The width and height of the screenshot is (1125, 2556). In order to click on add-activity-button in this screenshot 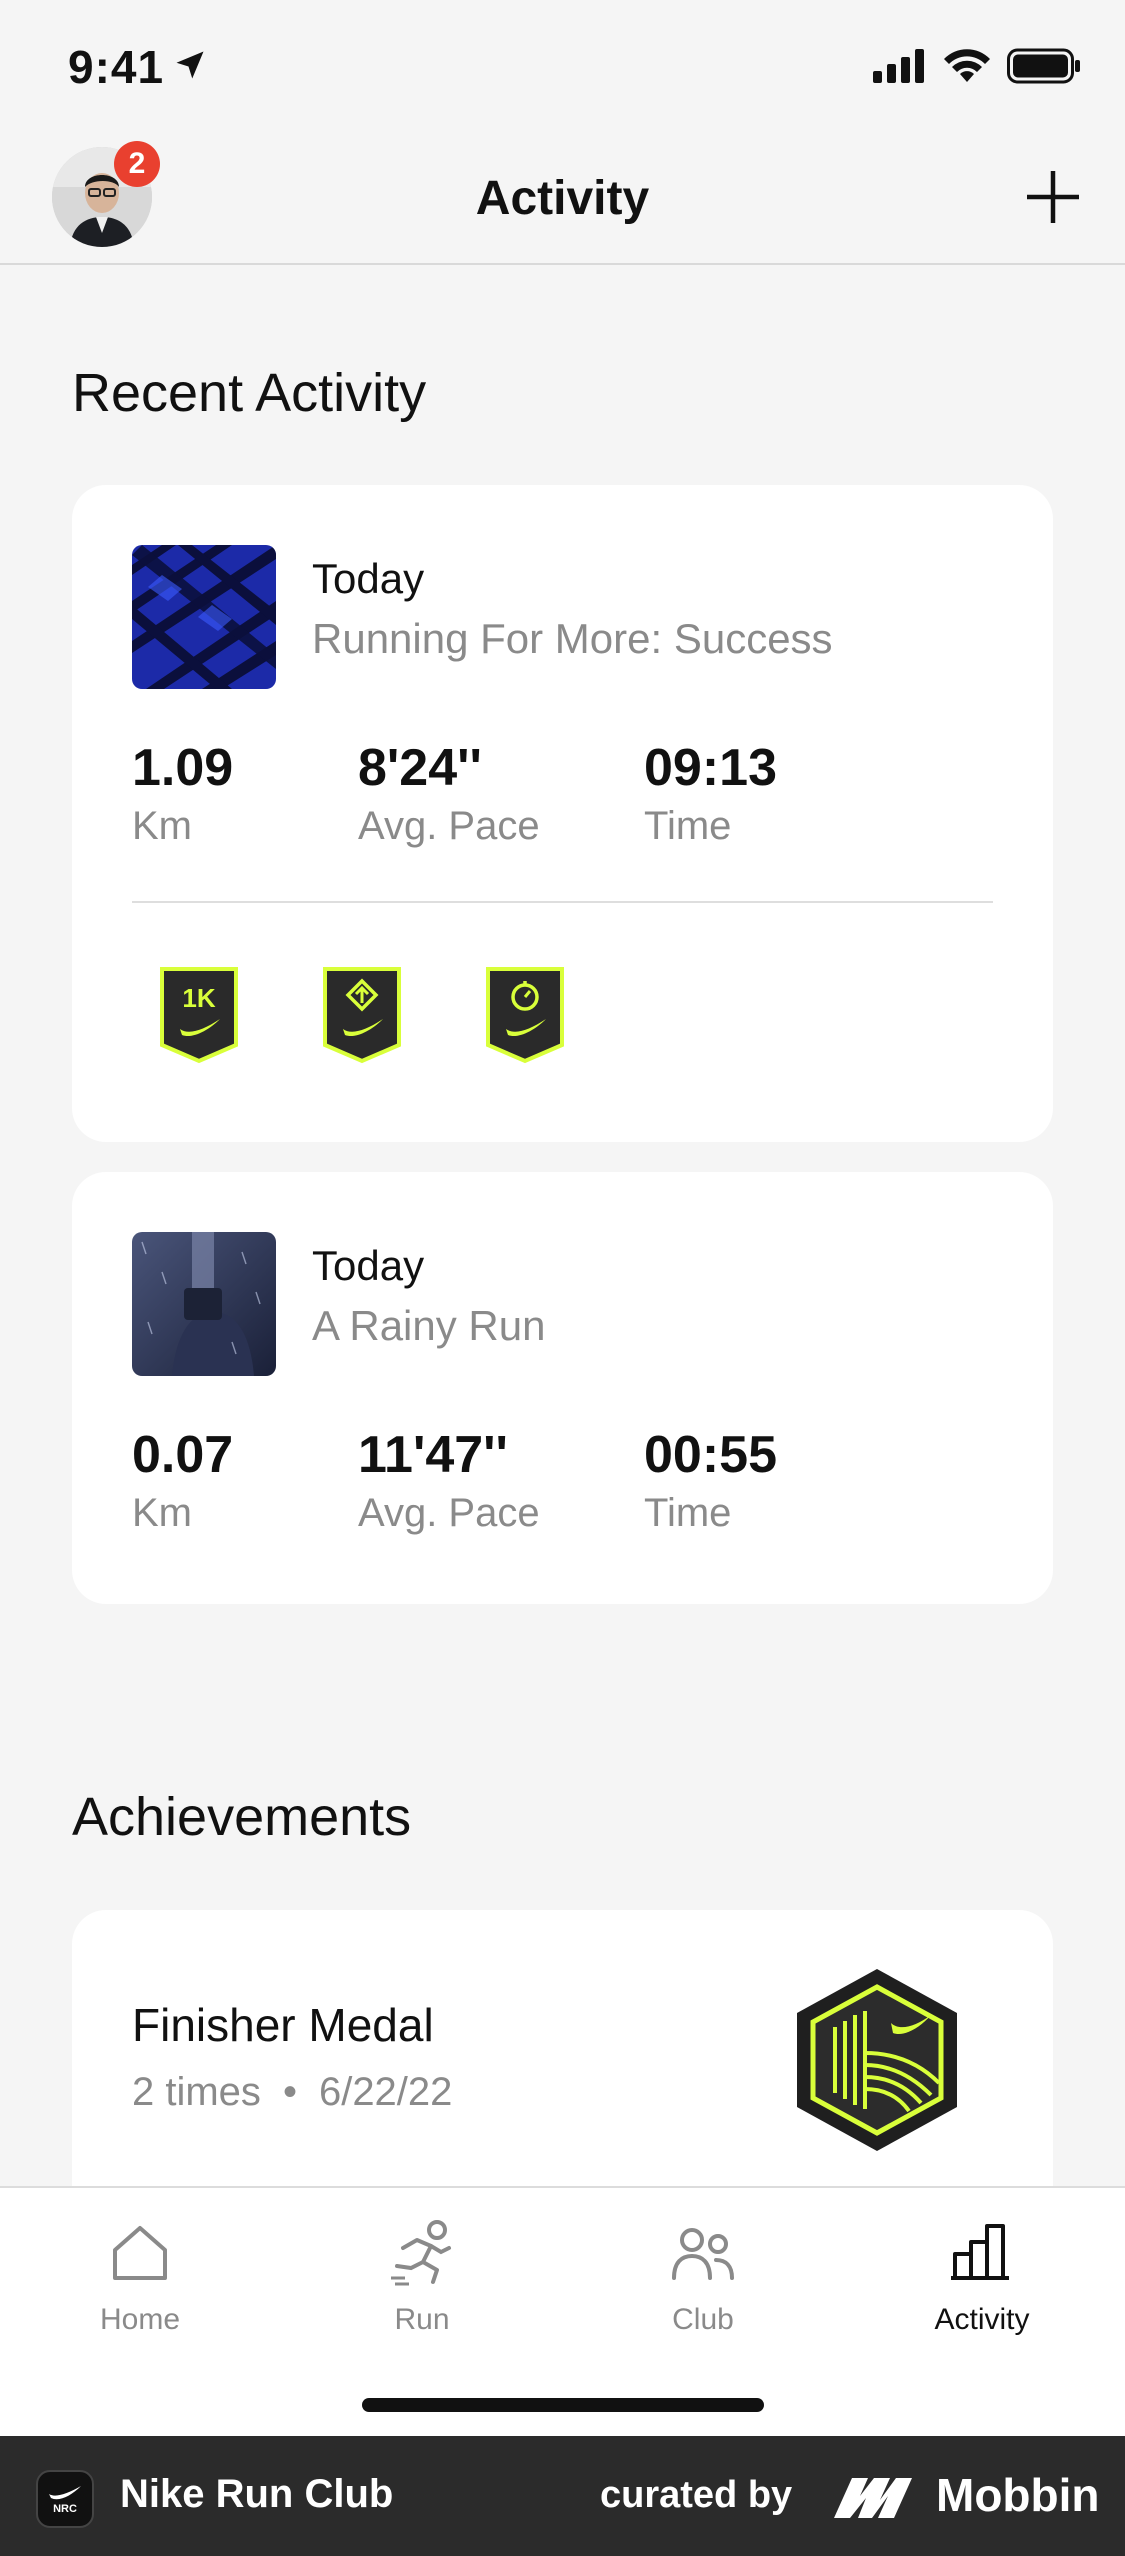, I will do `click(1053, 197)`.